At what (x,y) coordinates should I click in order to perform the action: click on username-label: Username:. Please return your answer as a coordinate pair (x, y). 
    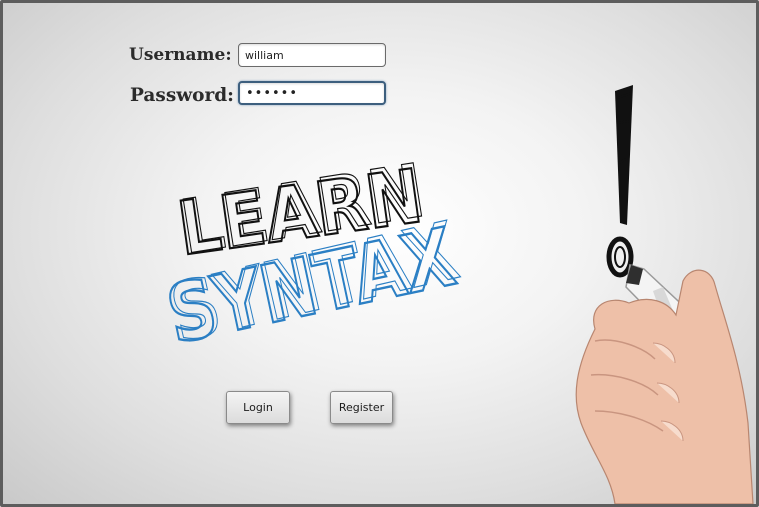
    Looking at the image, I should click on (180, 55).